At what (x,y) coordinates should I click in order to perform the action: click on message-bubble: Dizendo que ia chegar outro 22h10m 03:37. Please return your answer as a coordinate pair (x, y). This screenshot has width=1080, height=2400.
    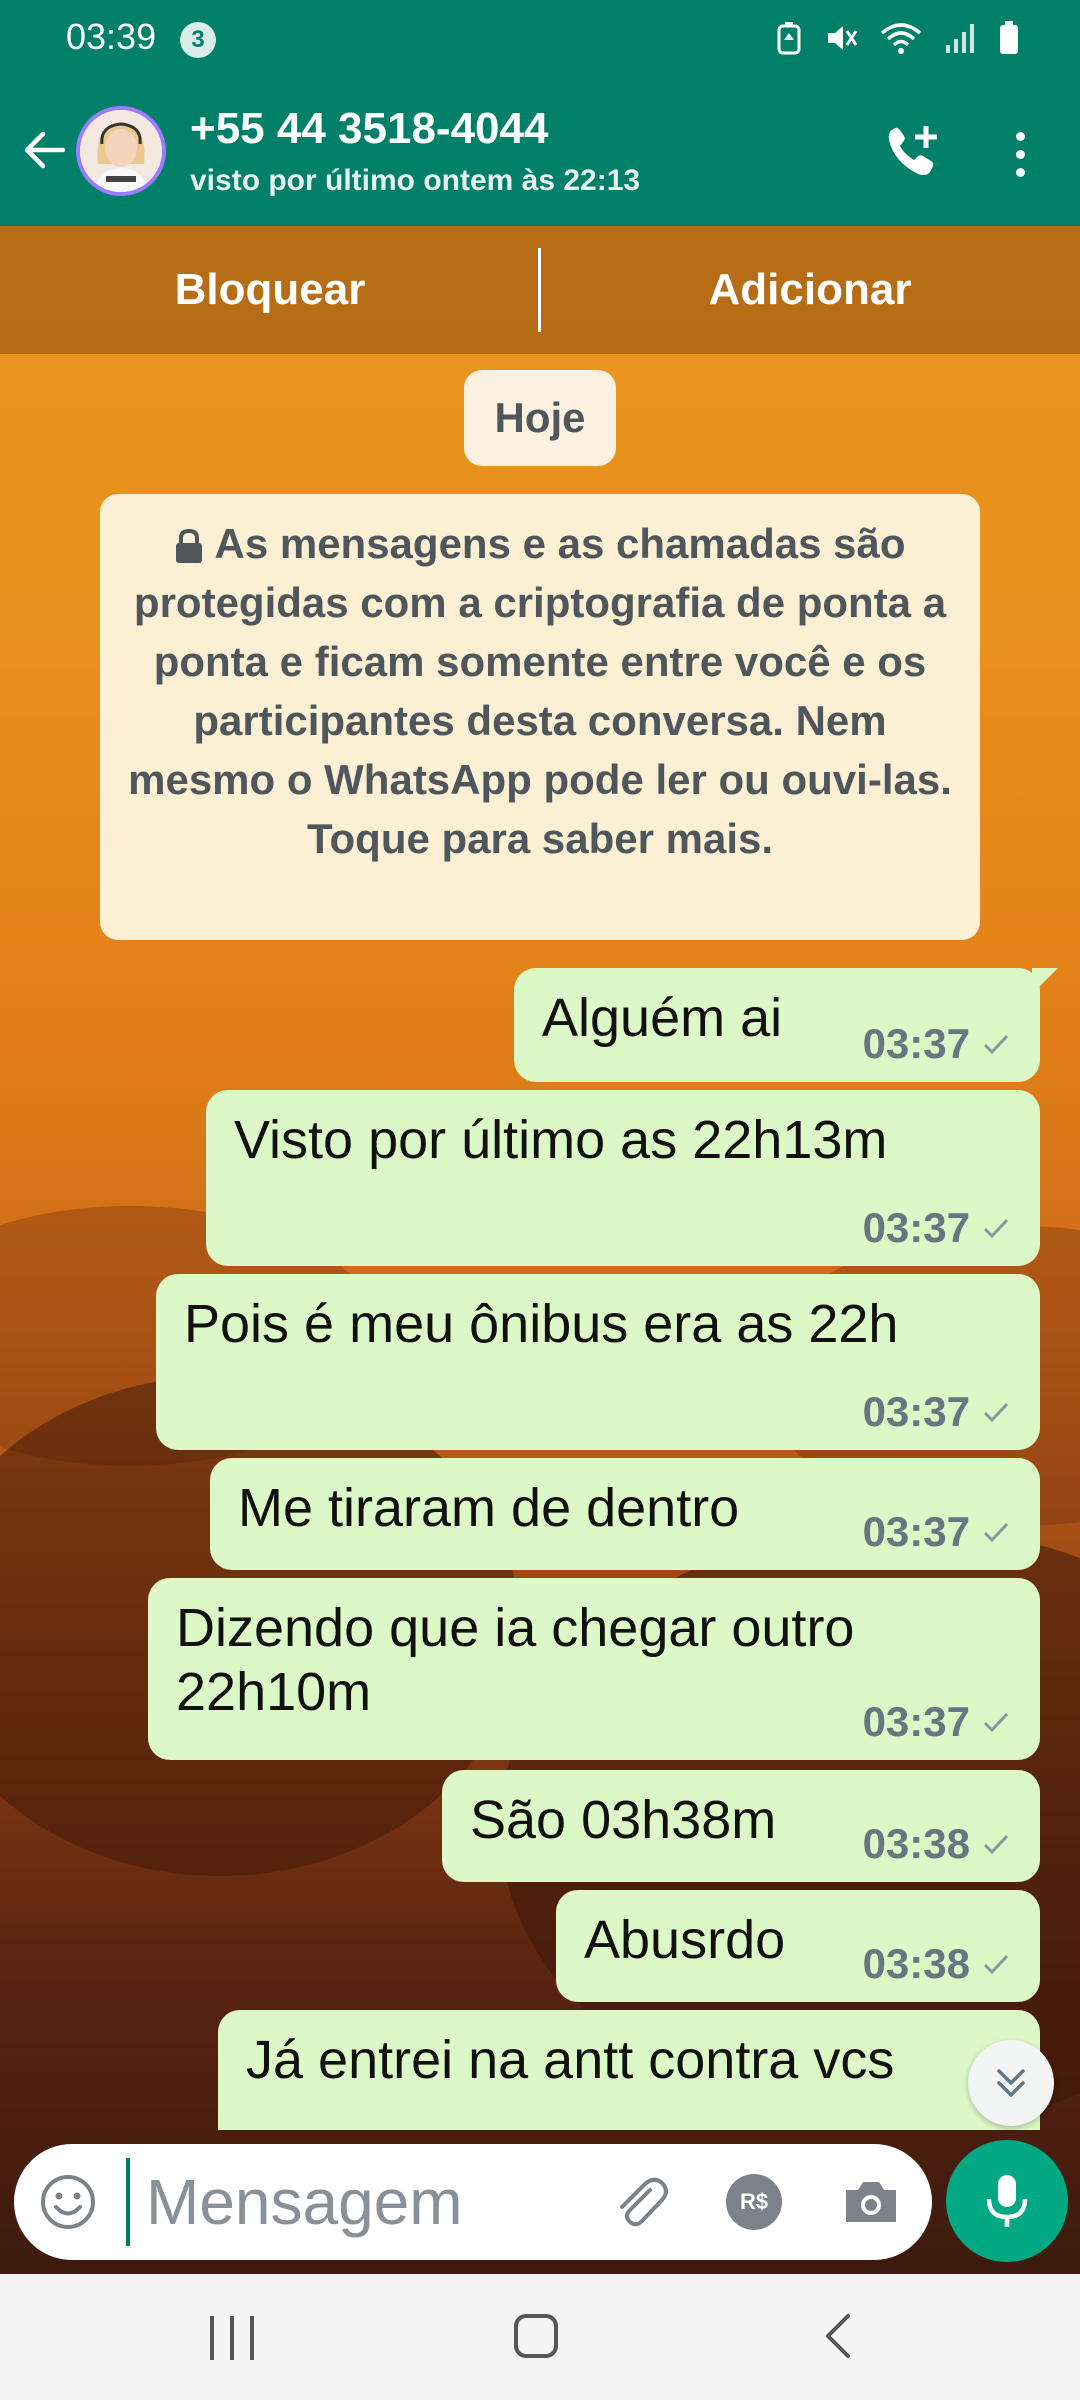
    Looking at the image, I should click on (594, 1669).